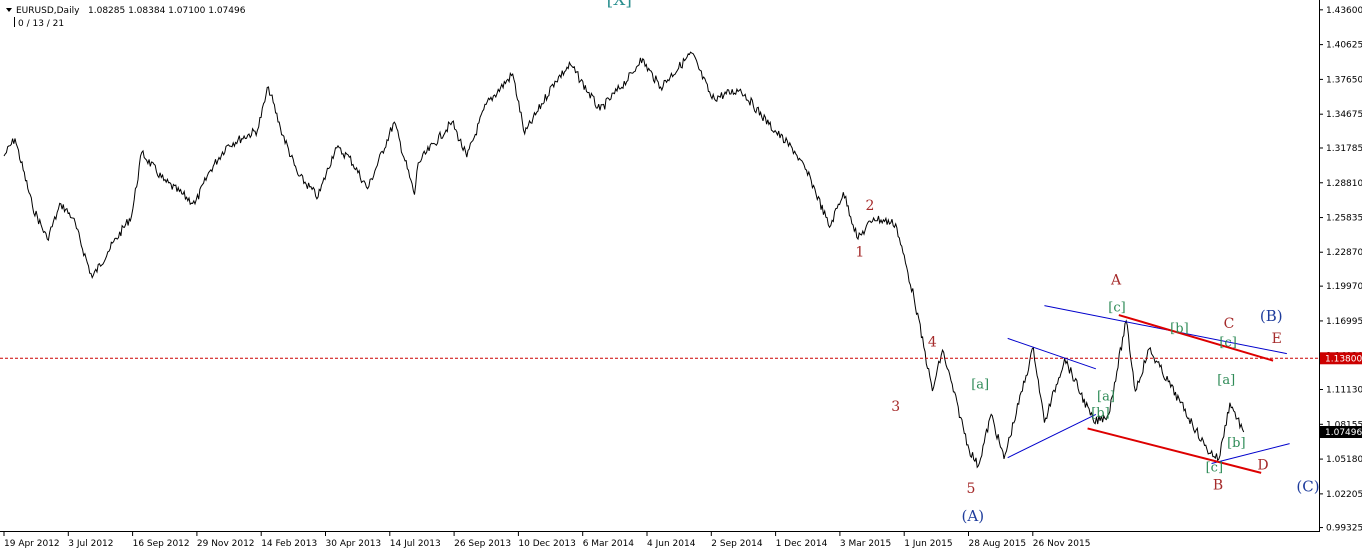 The height and width of the screenshot is (554, 1362). What do you see at coordinates (482, 544) in the screenshot?
I see `x-tick-label: 26 Sep 2013` at bounding box center [482, 544].